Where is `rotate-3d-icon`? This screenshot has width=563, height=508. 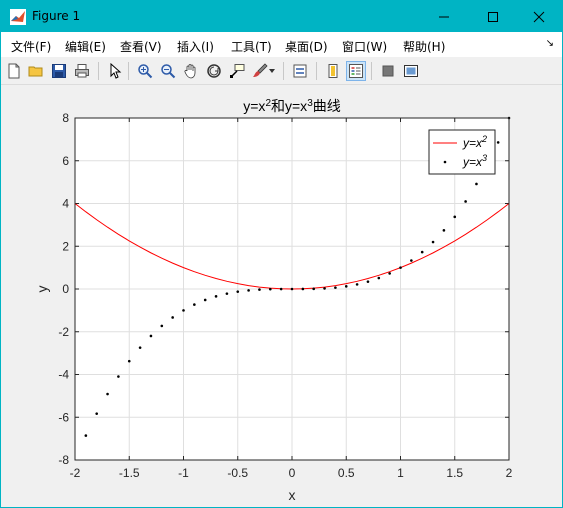
rotate-3d-icon is located at coordinates (214, 71).